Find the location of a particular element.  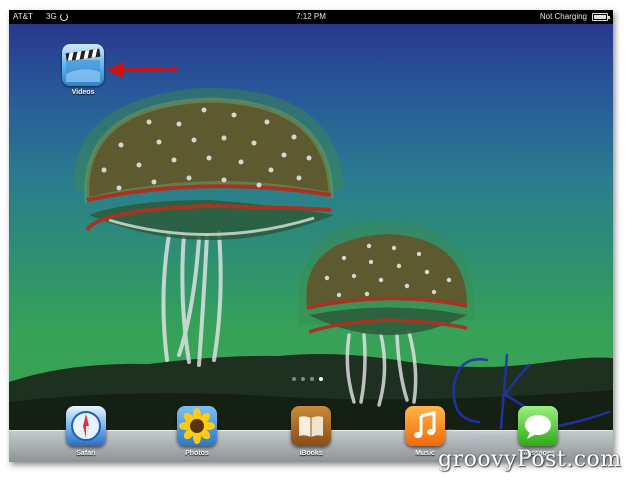

page-indicator is located at coordinates (307, 379).